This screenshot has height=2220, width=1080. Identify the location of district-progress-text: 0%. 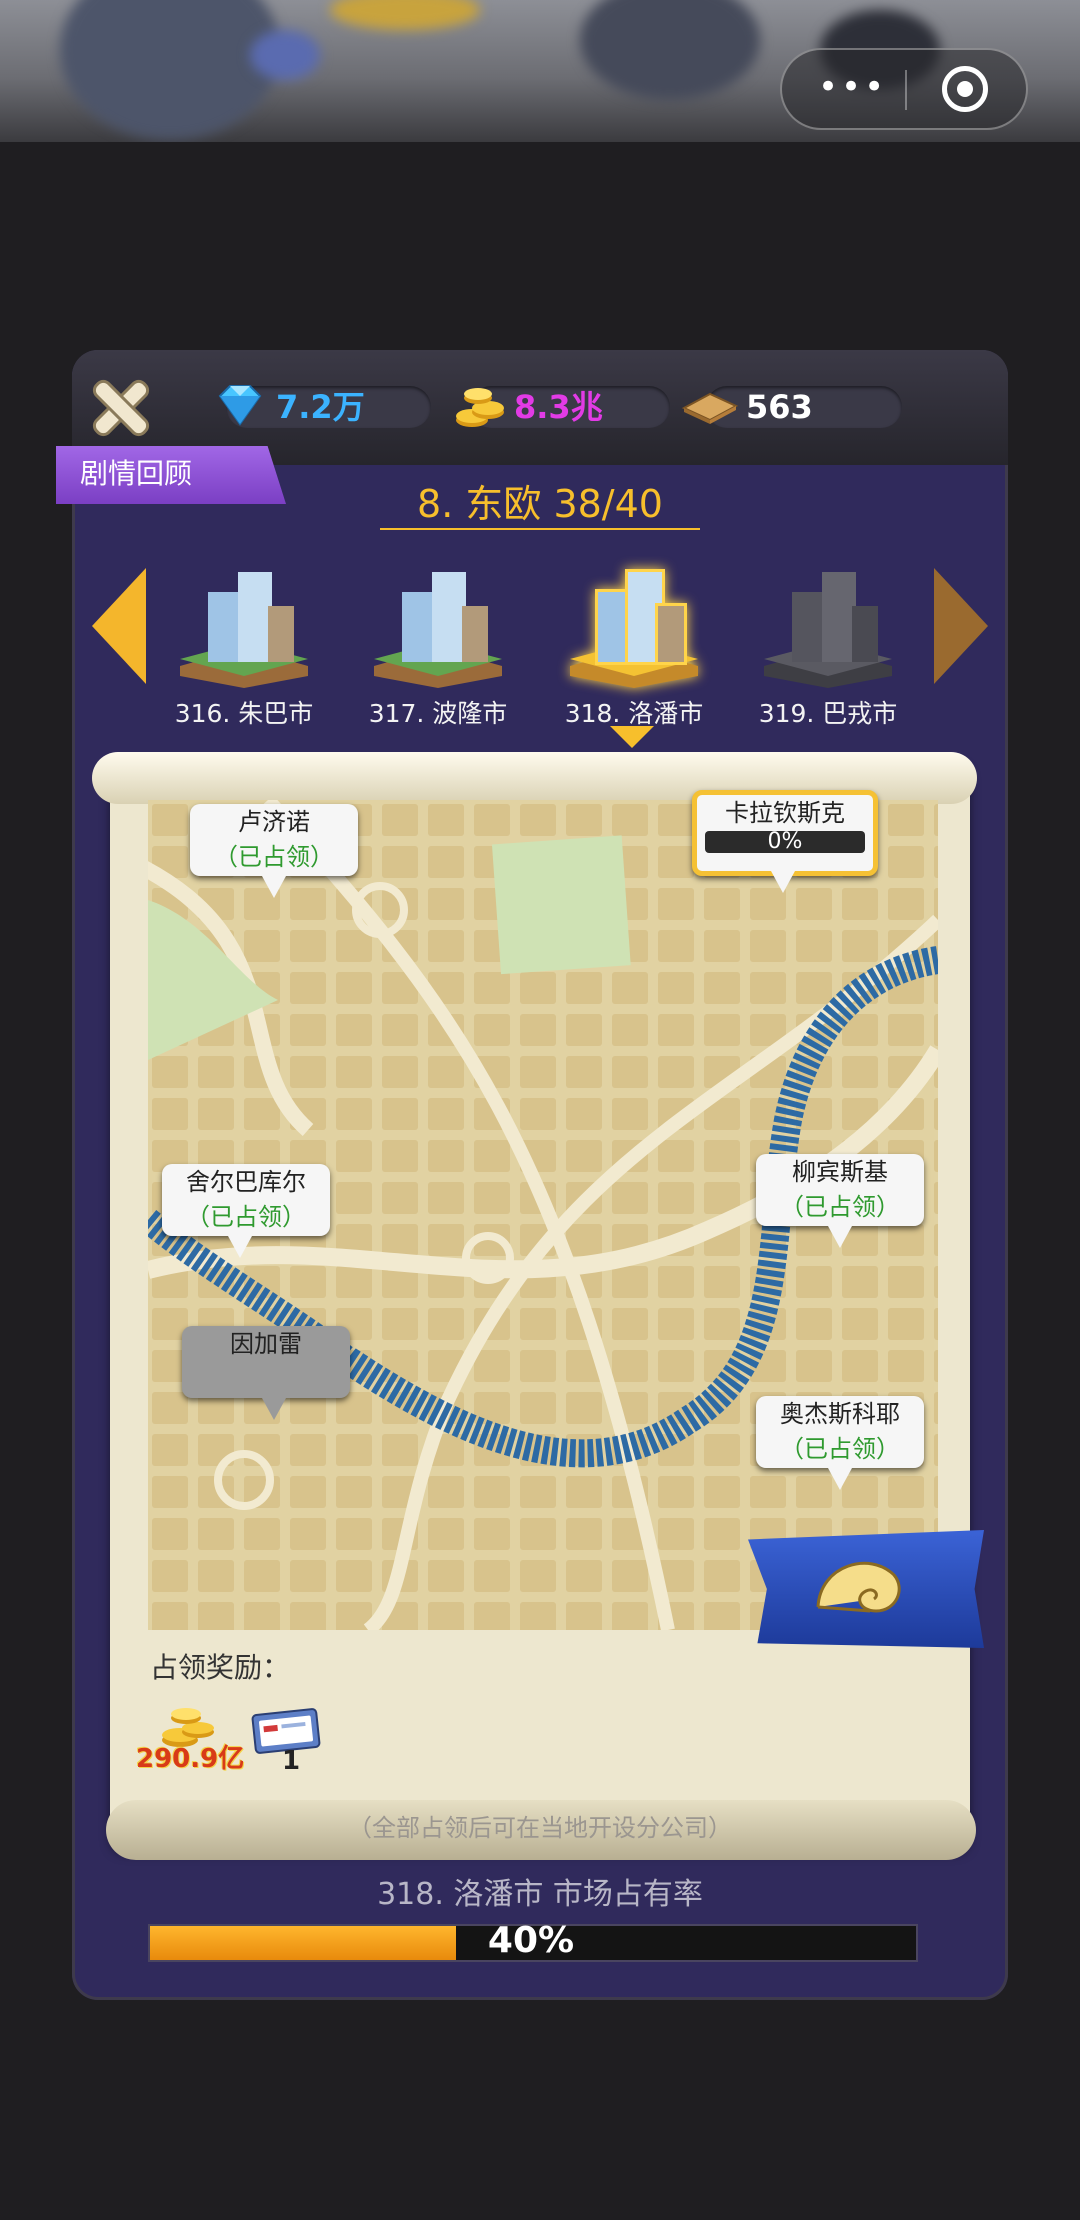
(785, 841).